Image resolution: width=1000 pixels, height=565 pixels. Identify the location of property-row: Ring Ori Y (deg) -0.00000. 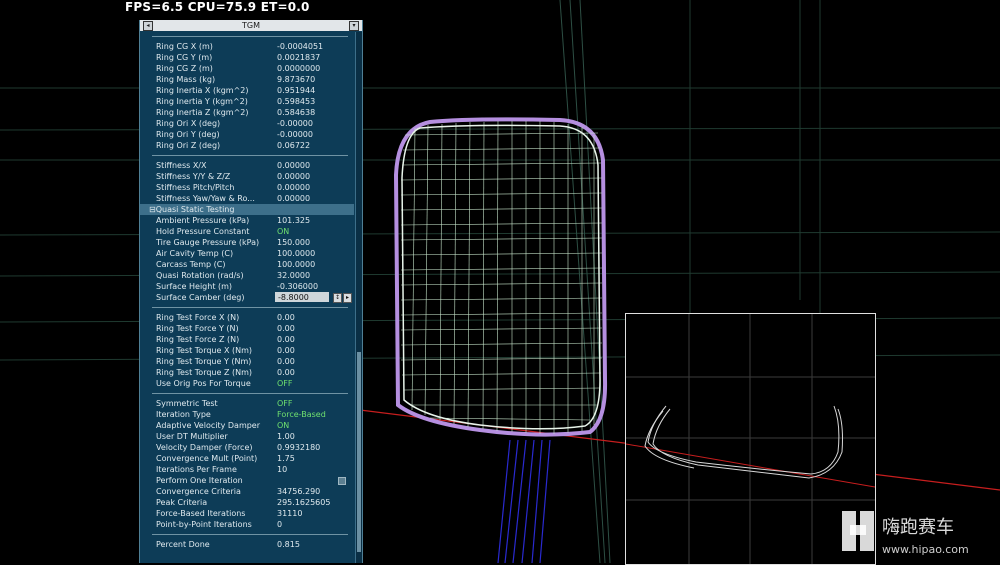
(247, 134).